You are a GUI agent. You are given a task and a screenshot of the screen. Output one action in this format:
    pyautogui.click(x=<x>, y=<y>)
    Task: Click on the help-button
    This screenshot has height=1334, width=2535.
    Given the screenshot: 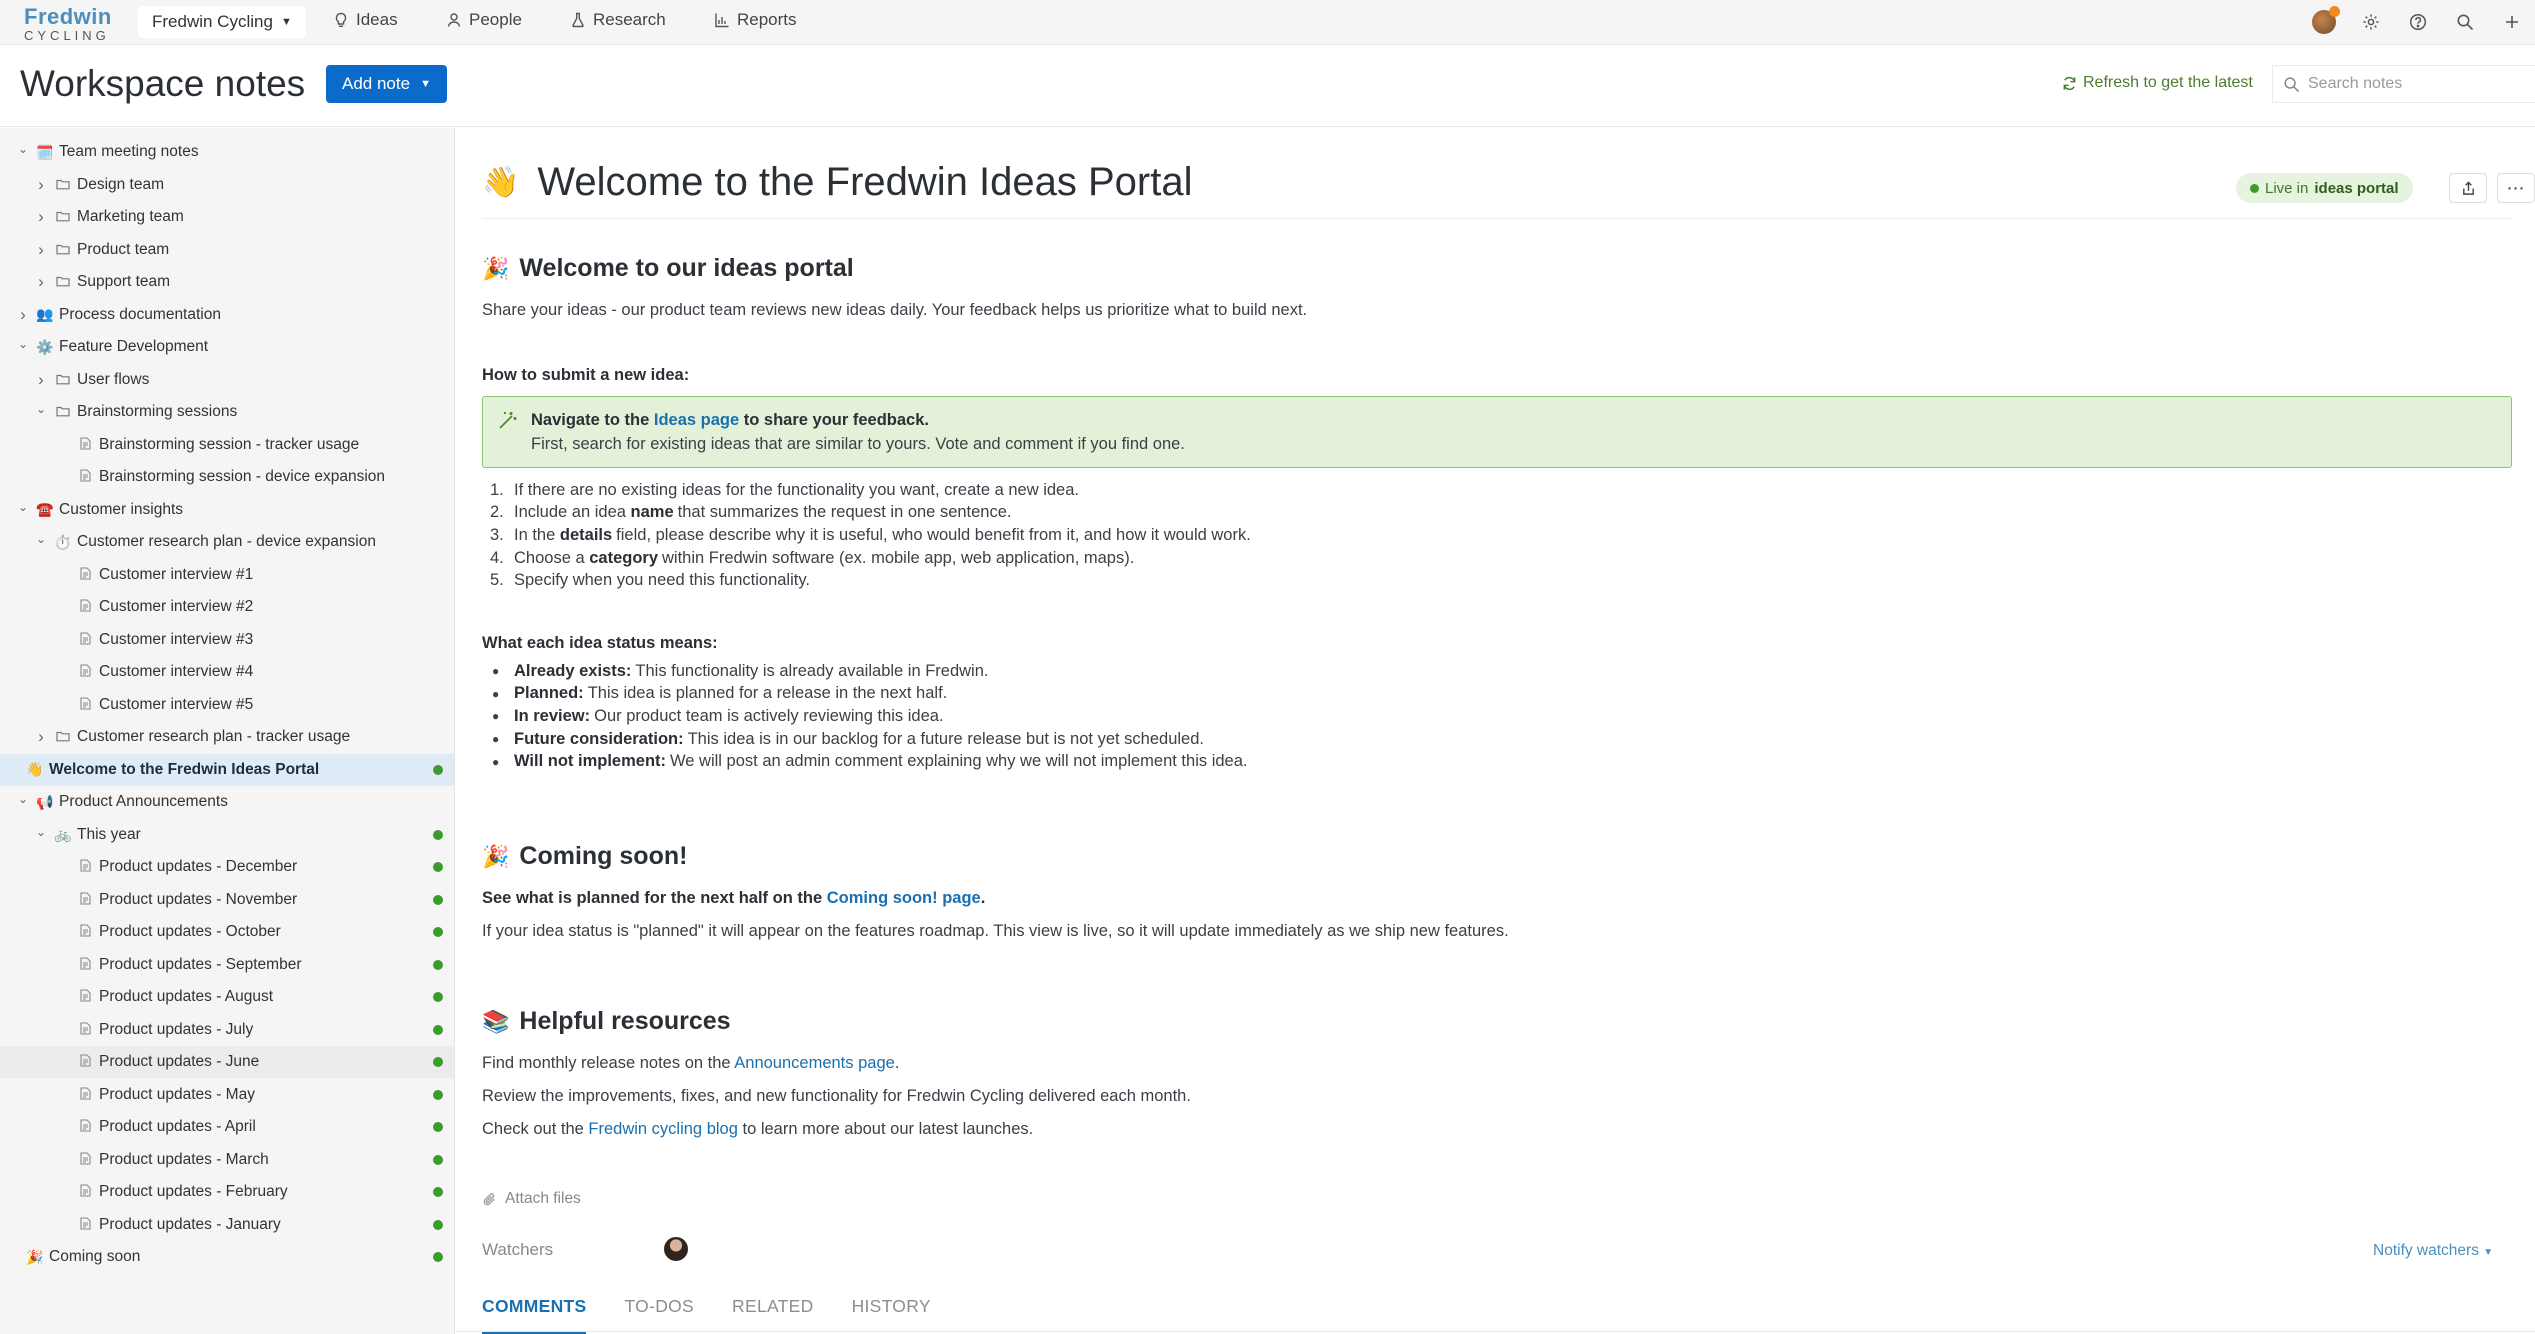 What is the action you would take?
    pyautogui.click(x=2417, y=22)
    